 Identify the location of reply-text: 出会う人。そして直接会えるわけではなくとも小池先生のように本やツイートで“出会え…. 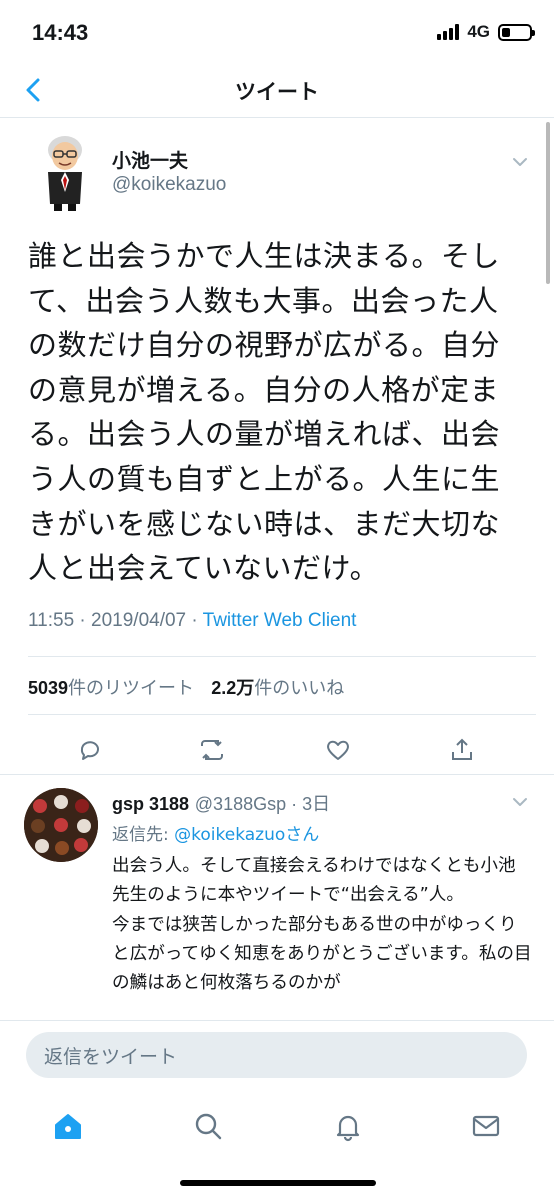
(322, 925).